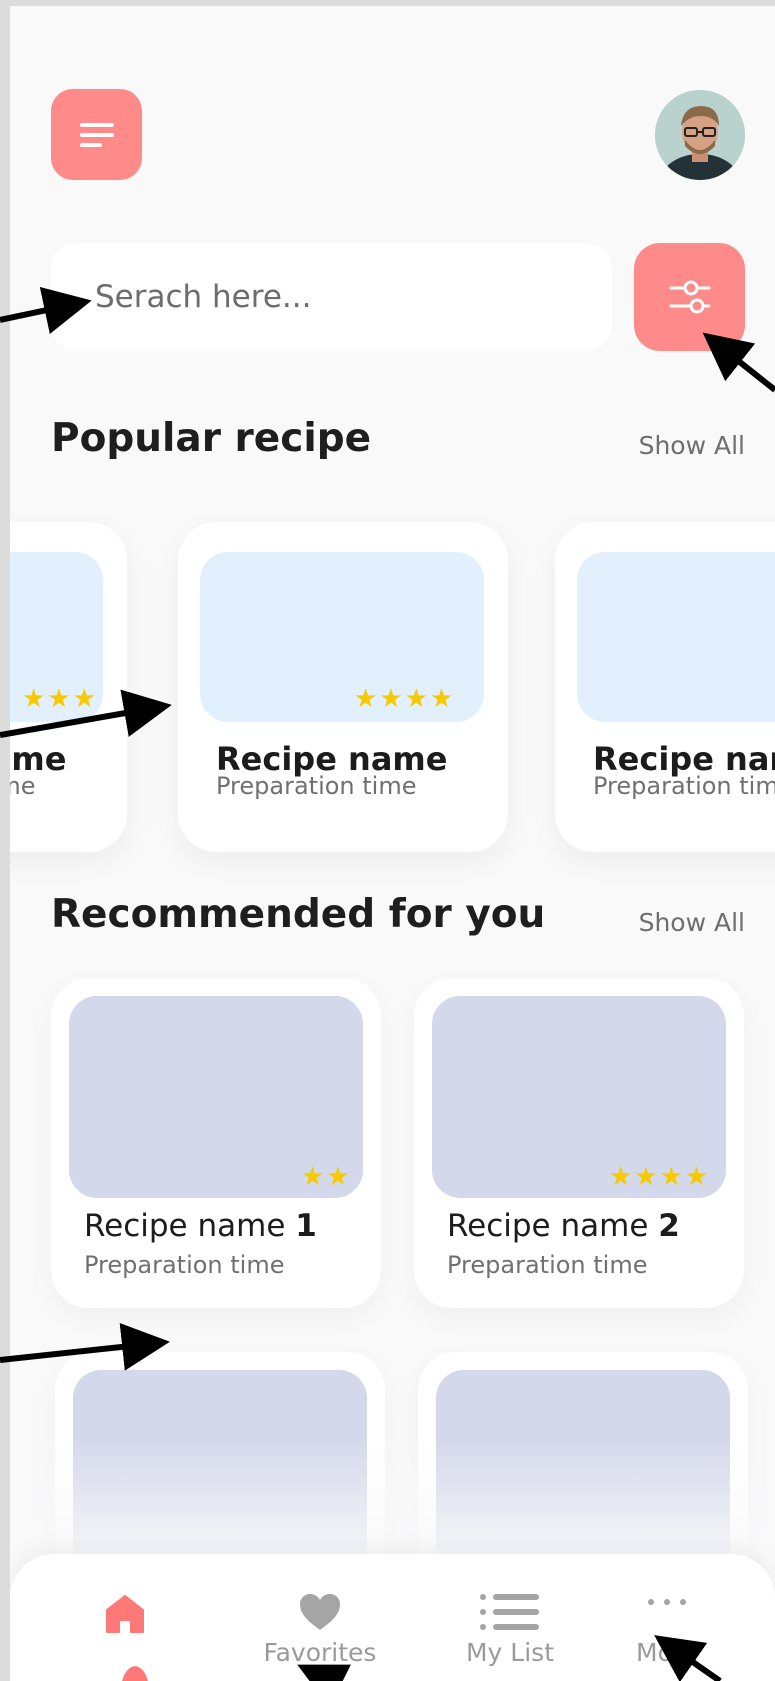 Image resolution: width=775 pixels, height=1681 pixels. Describe the element at coordinates (125, 1614) in the screenshot. I see `home-icon` at that location.